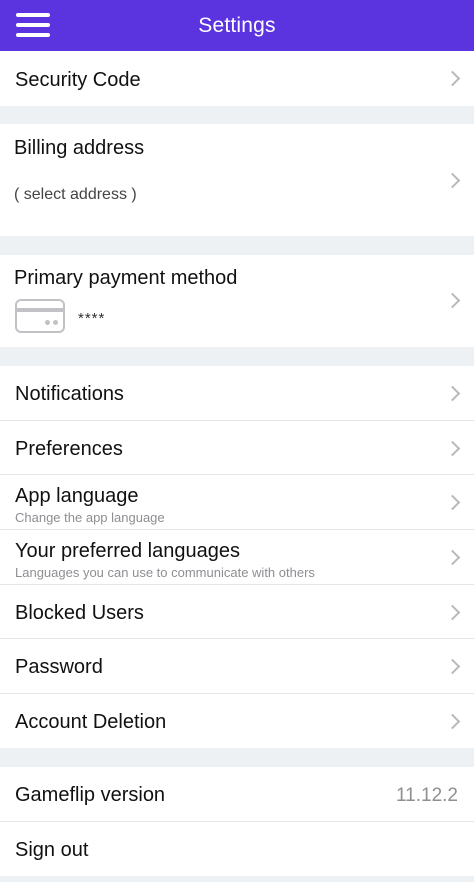  What do you see at coordinates (59, 667) in the screenshot?
I see `password-label: Password` at bounding box center [59, 667].